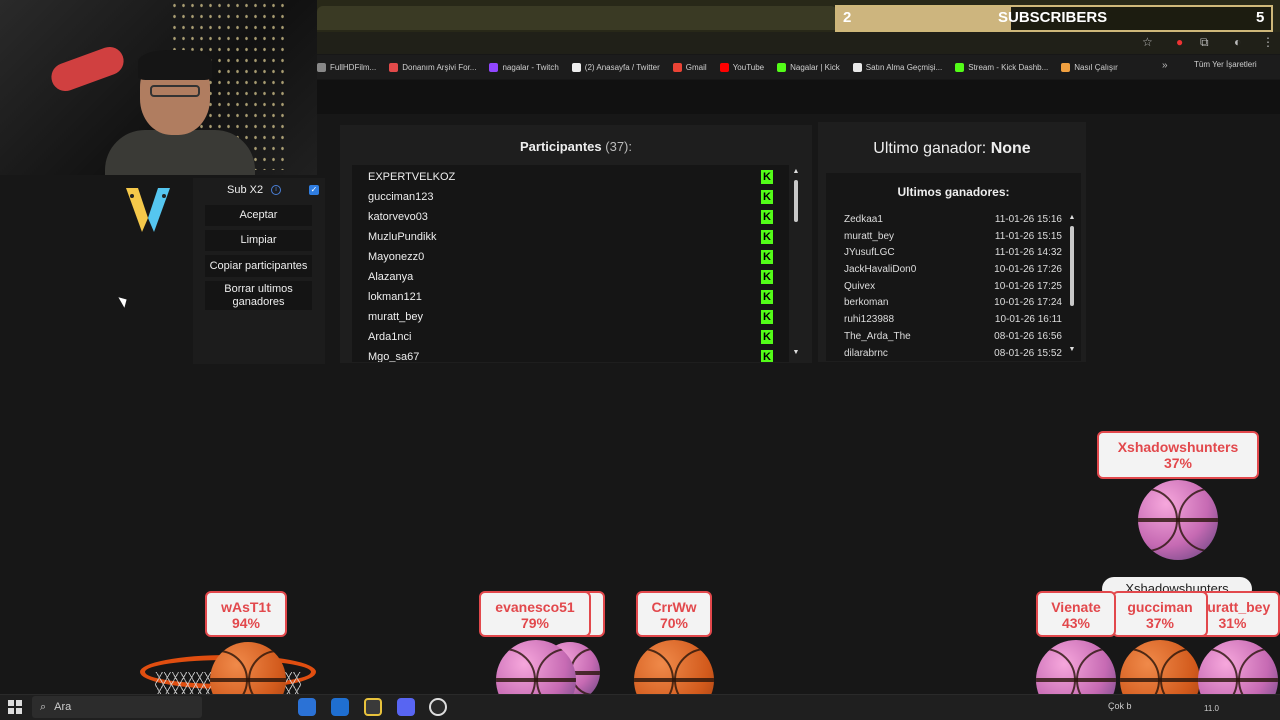  What do you see at coordinates (1260, 17) in the screenshot?
I see `subscriber-goal: 5` at bounding box center [1260, 17].